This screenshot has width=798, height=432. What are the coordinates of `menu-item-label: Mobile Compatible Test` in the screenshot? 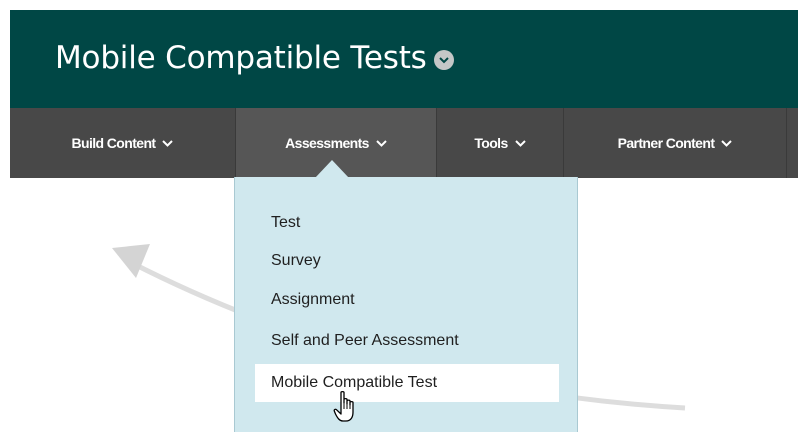 It's located at (354, 382).